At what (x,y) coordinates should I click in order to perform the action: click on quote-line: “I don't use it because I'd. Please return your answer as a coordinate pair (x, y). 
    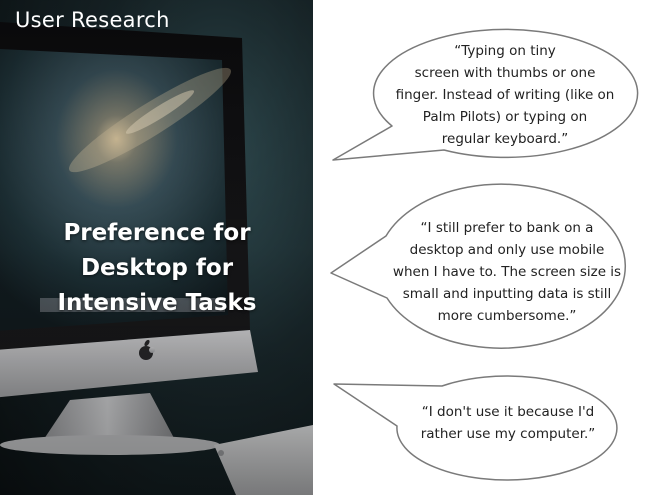
    Looking at the image, I should click on (508, 412).